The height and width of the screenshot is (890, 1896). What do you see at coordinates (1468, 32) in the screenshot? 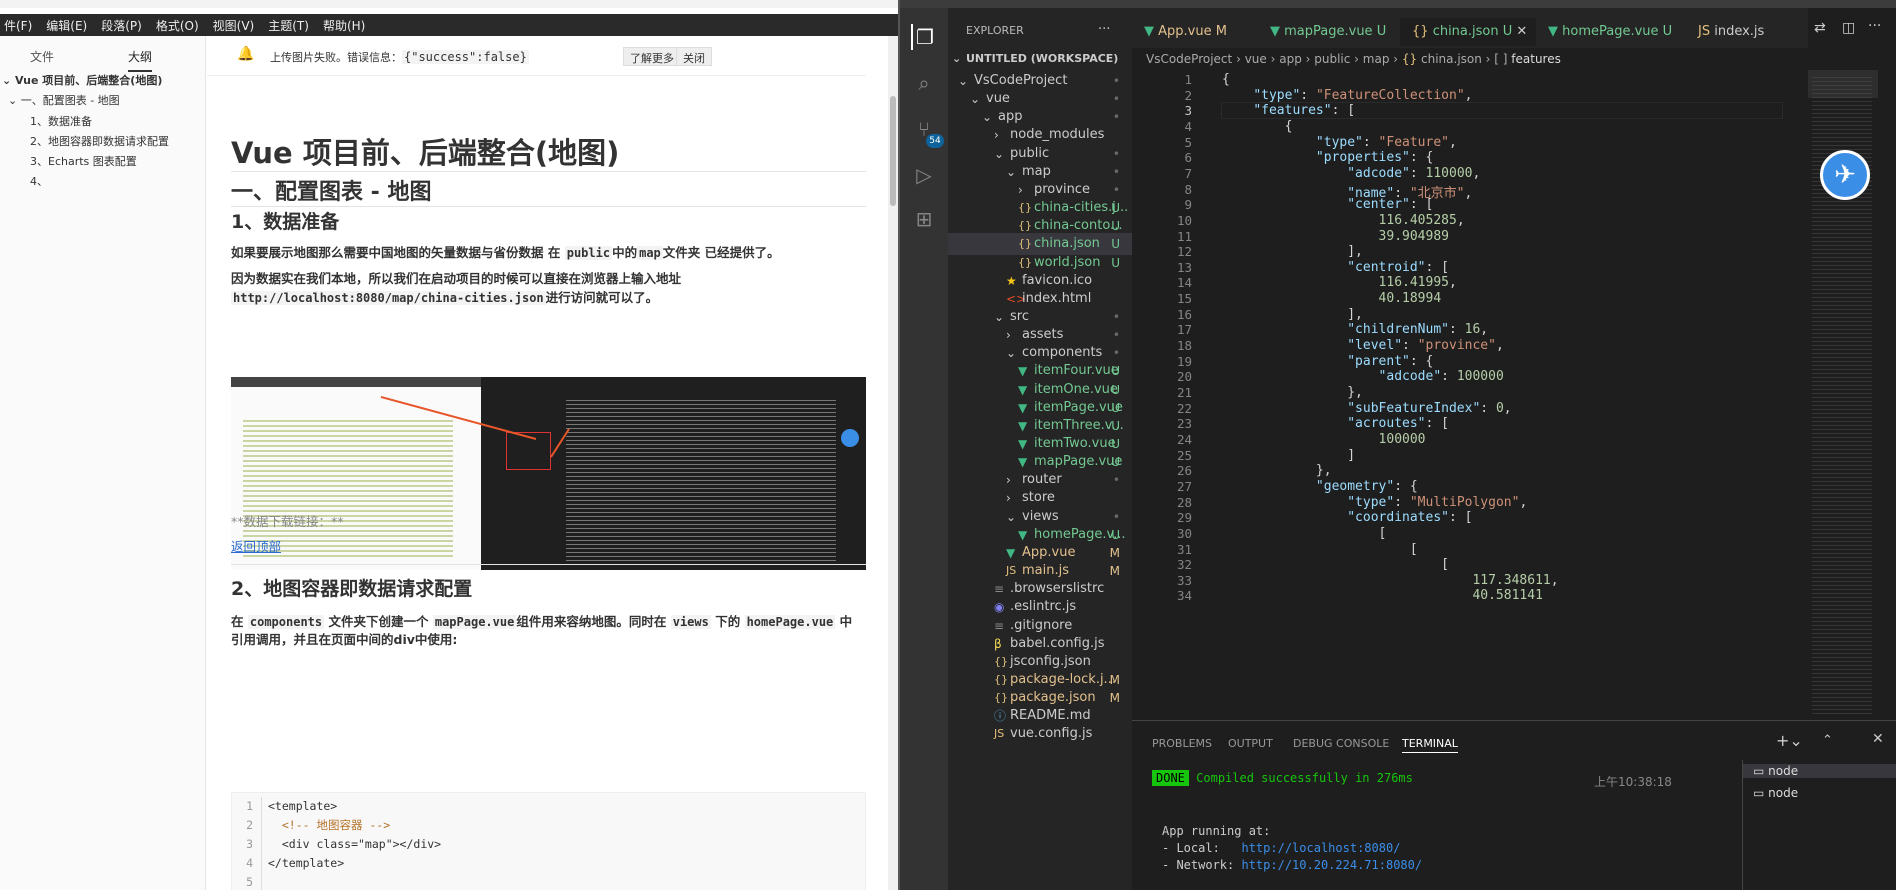
I see `tab-china-json: {} china.json U ✕` at bounding box center [1468, 32].